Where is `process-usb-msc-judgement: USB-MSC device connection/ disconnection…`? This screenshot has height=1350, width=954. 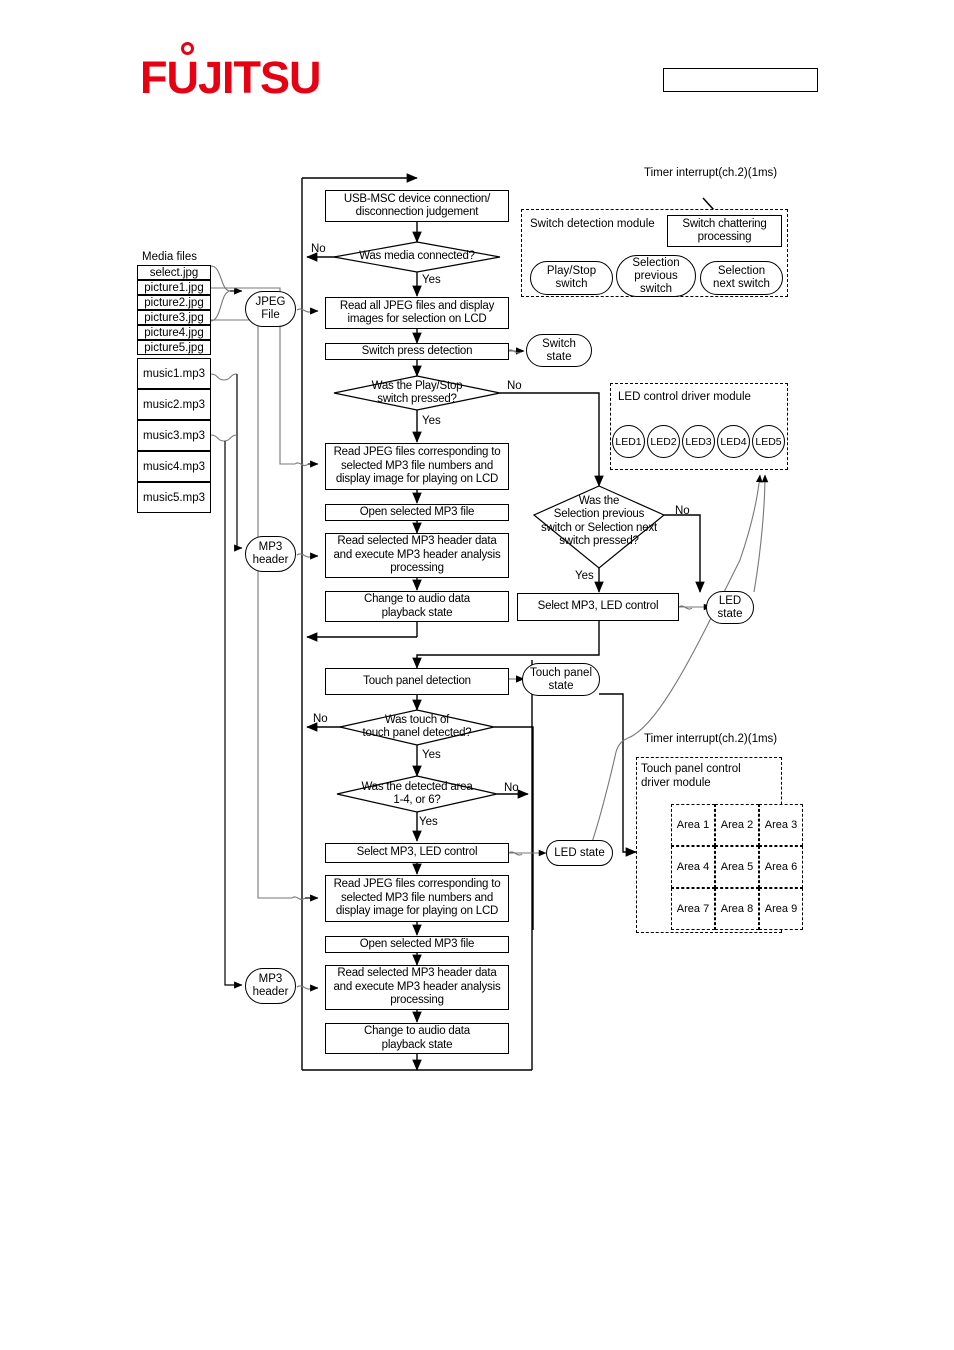 process-usb-msc-judgement: USB-MSC device connection/ disconnection… is located at coordinates (417, 206).